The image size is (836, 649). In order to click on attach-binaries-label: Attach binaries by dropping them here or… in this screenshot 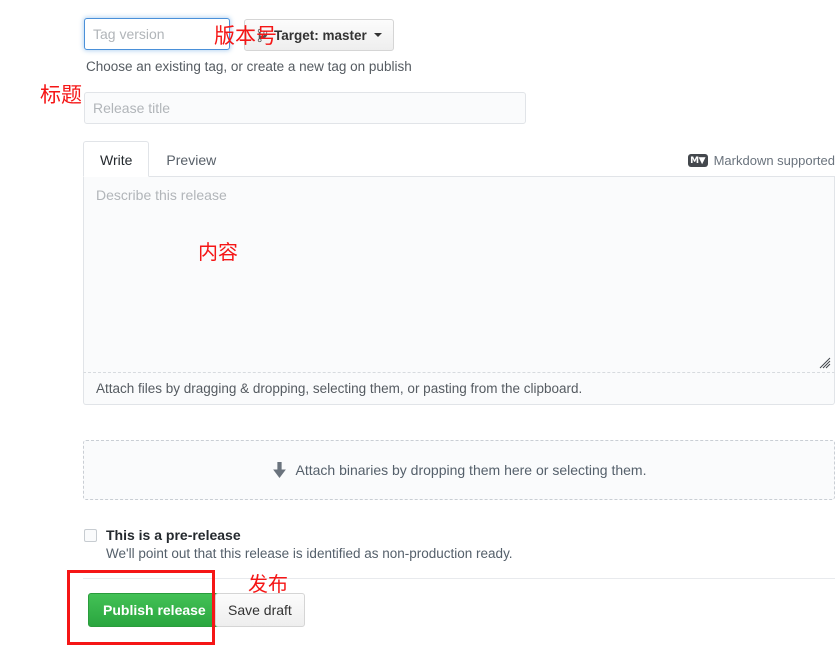, I will do `click(471, 470)`.